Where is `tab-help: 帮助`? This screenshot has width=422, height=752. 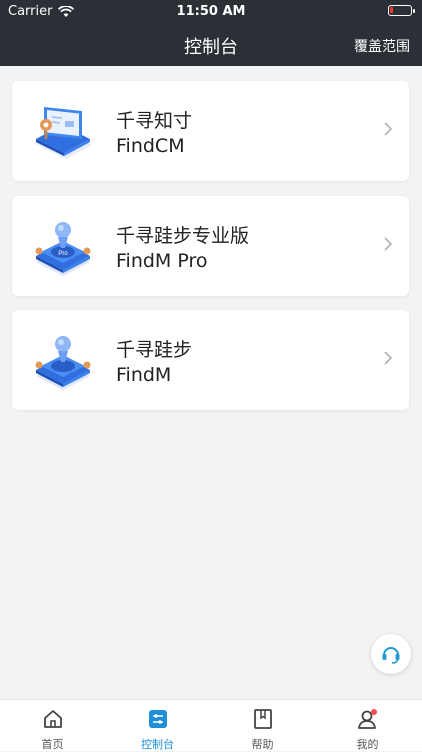 tab-help: 帮助 is located at coordinates (262, 725).